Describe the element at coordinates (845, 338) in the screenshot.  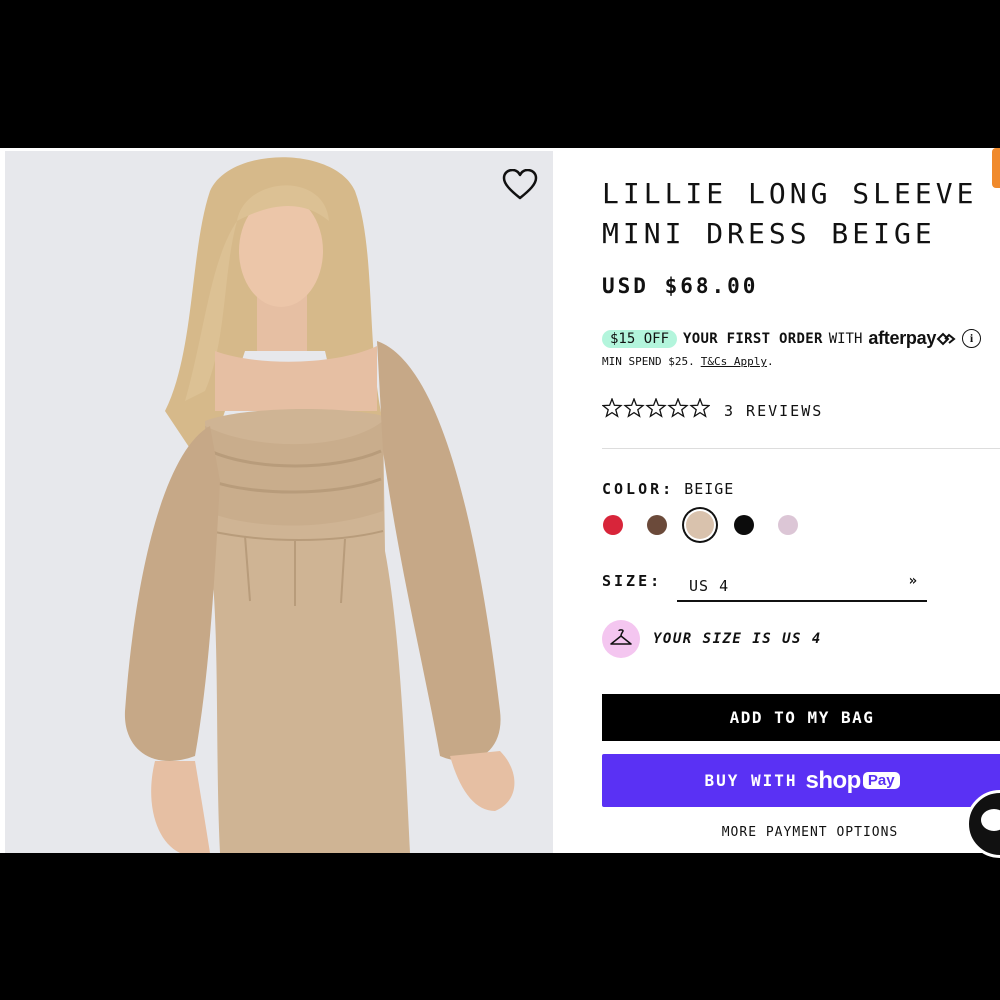
I see `promo-with: WITH` at that location.